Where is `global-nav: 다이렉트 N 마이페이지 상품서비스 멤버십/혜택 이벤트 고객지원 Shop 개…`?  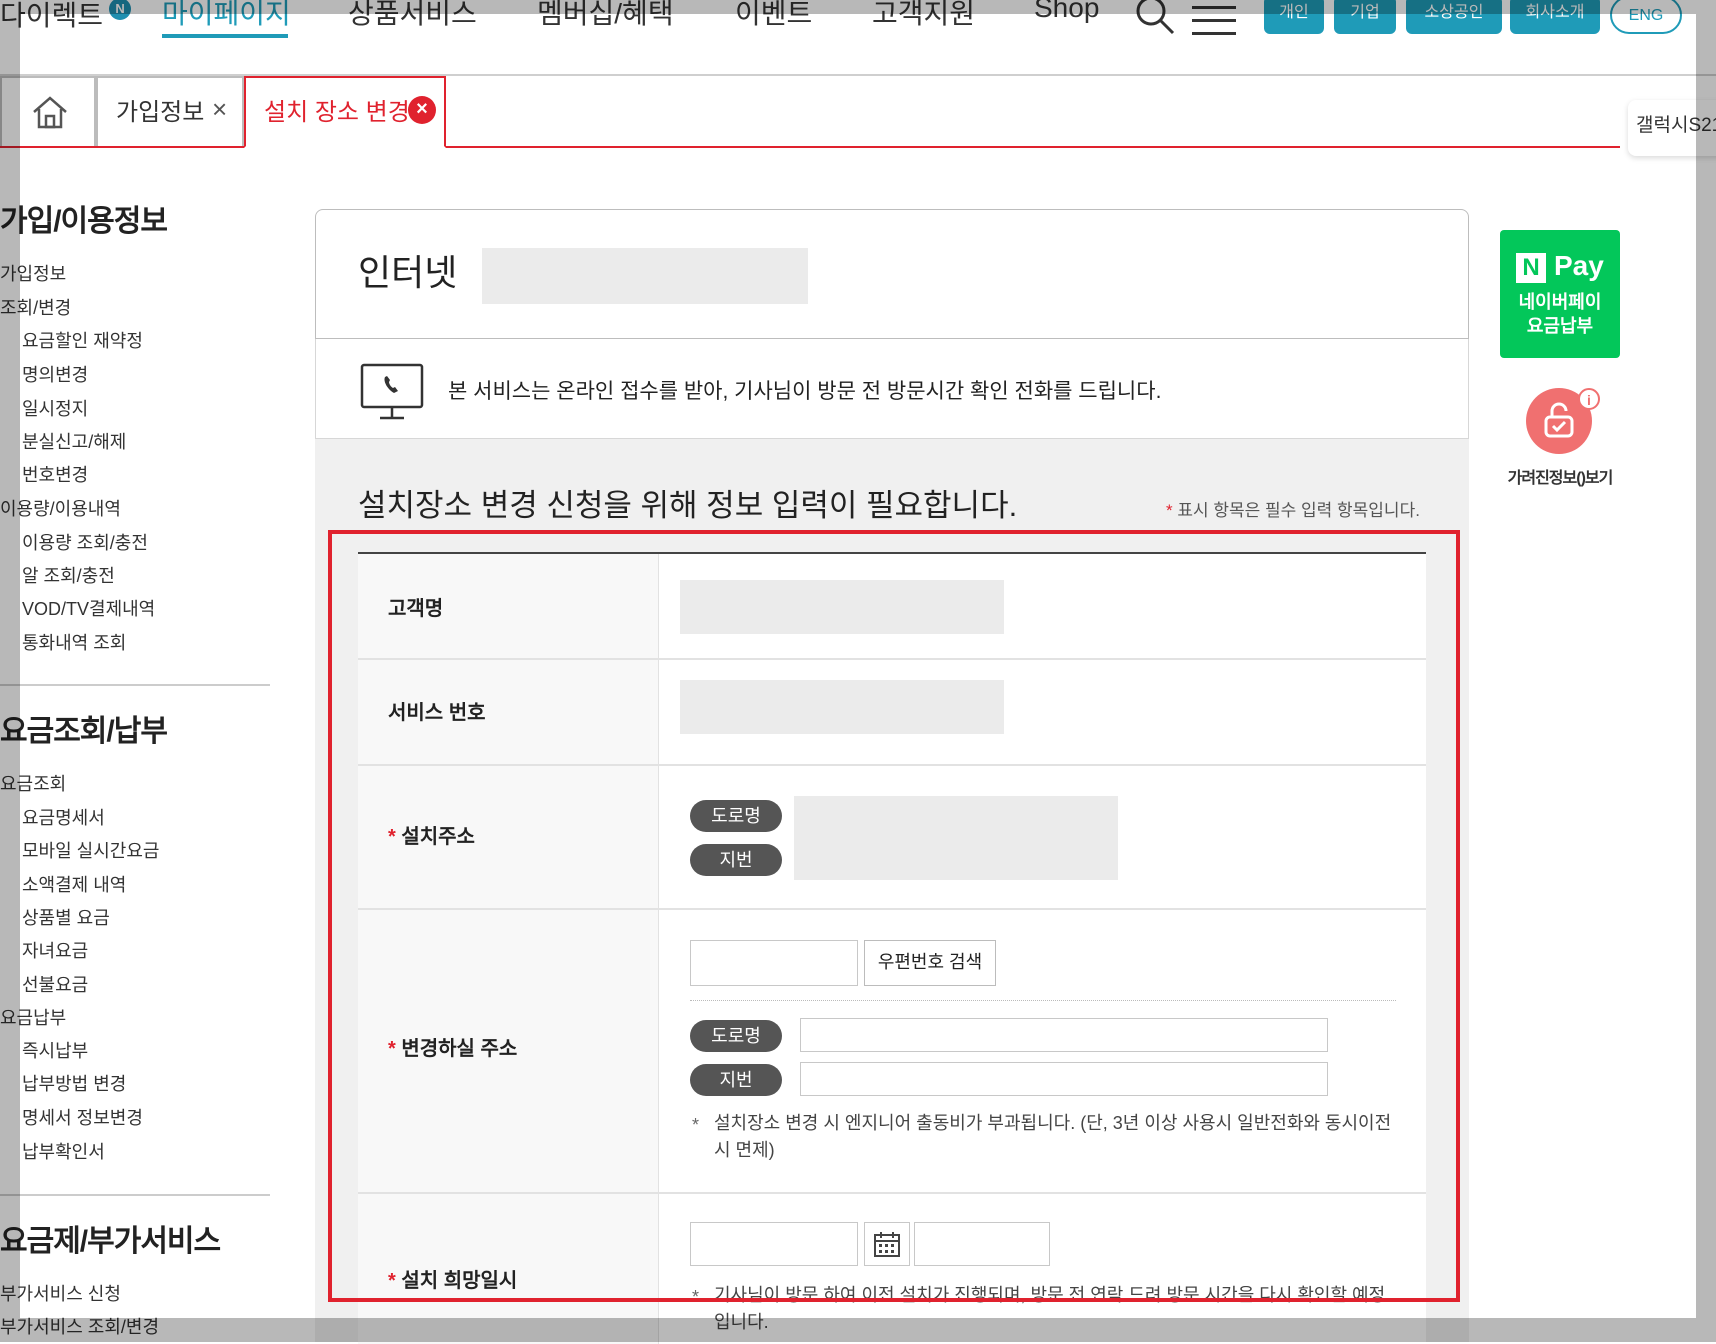
global-nav: 다이렉트 N 마이페이지 상품서비스 멤버십/혜택 이벤트 고객지원 Shop 개… is located at coordinates (858, 38).